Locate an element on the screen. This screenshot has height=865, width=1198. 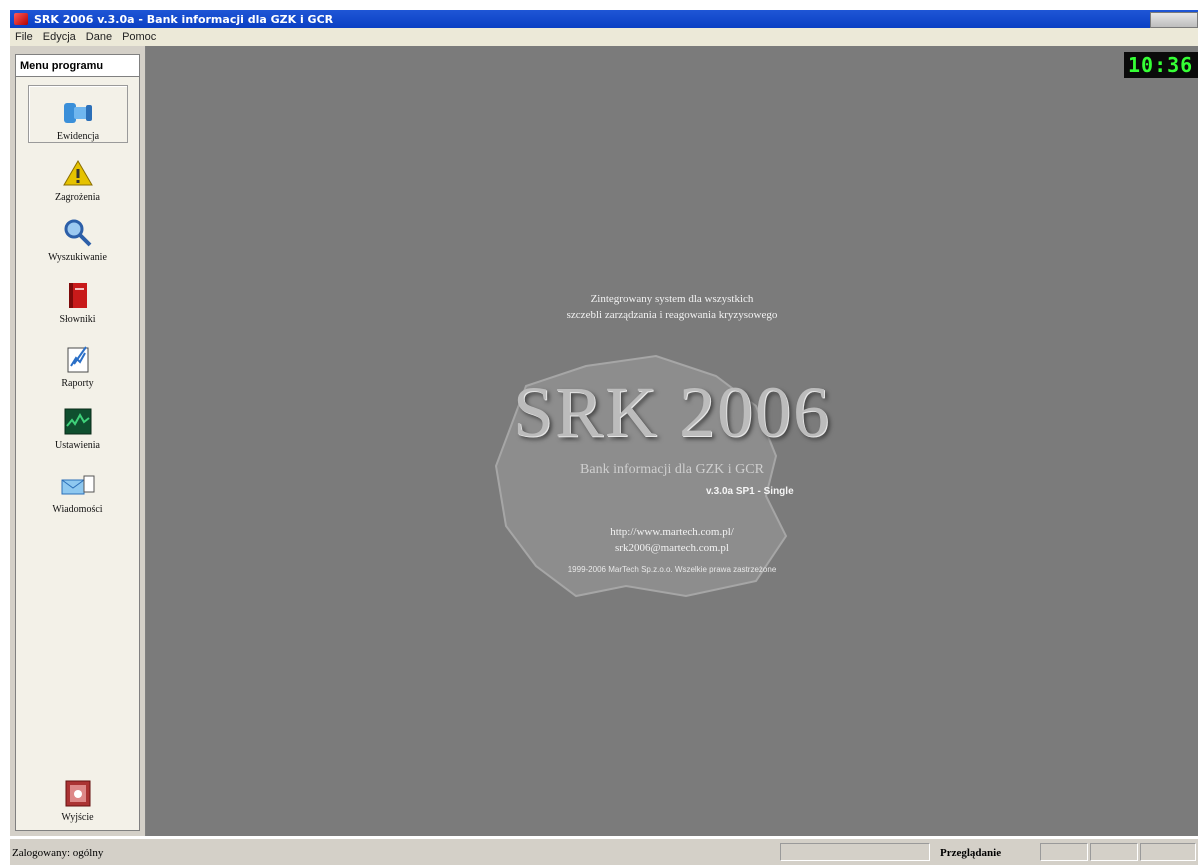
sidebar-item-wyszukiwanie: Wyszukiwanie is located at coordinates (77, 234).